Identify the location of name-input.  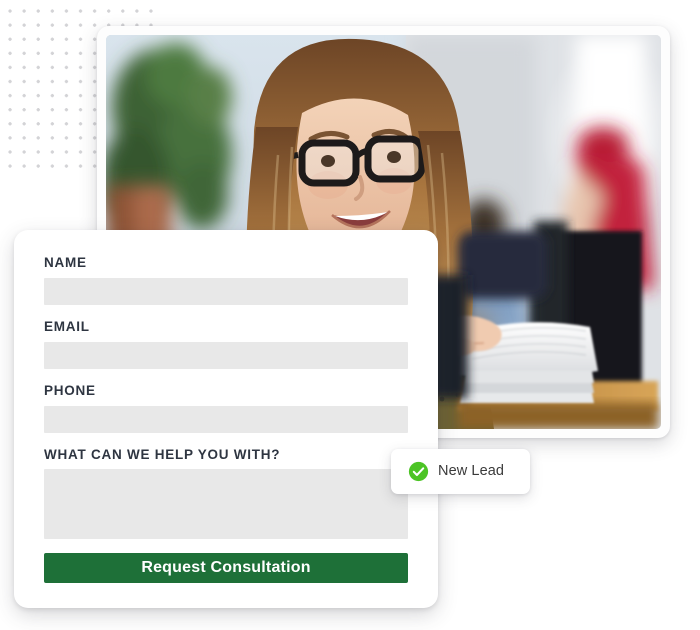
(226, 291).